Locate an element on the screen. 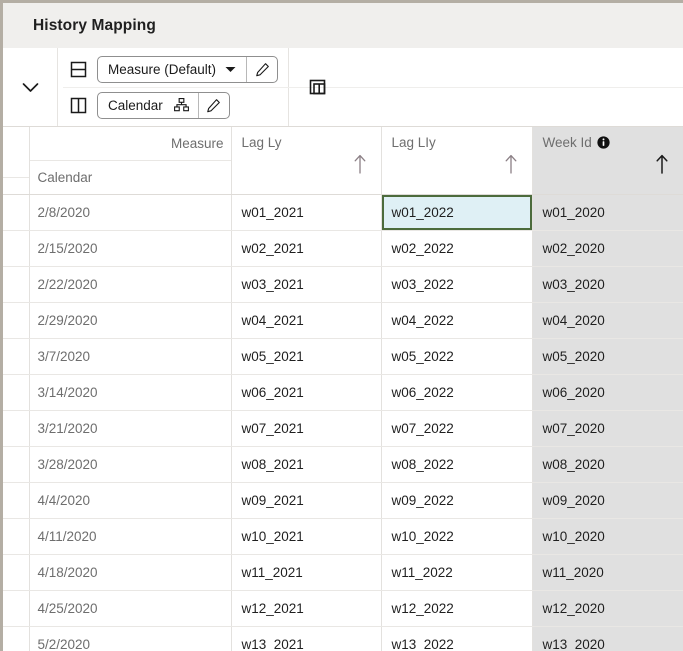 The width and height of the screenshot is (683, 651). cell-week-id: w08_2020 is located at coordinates (607, 464).